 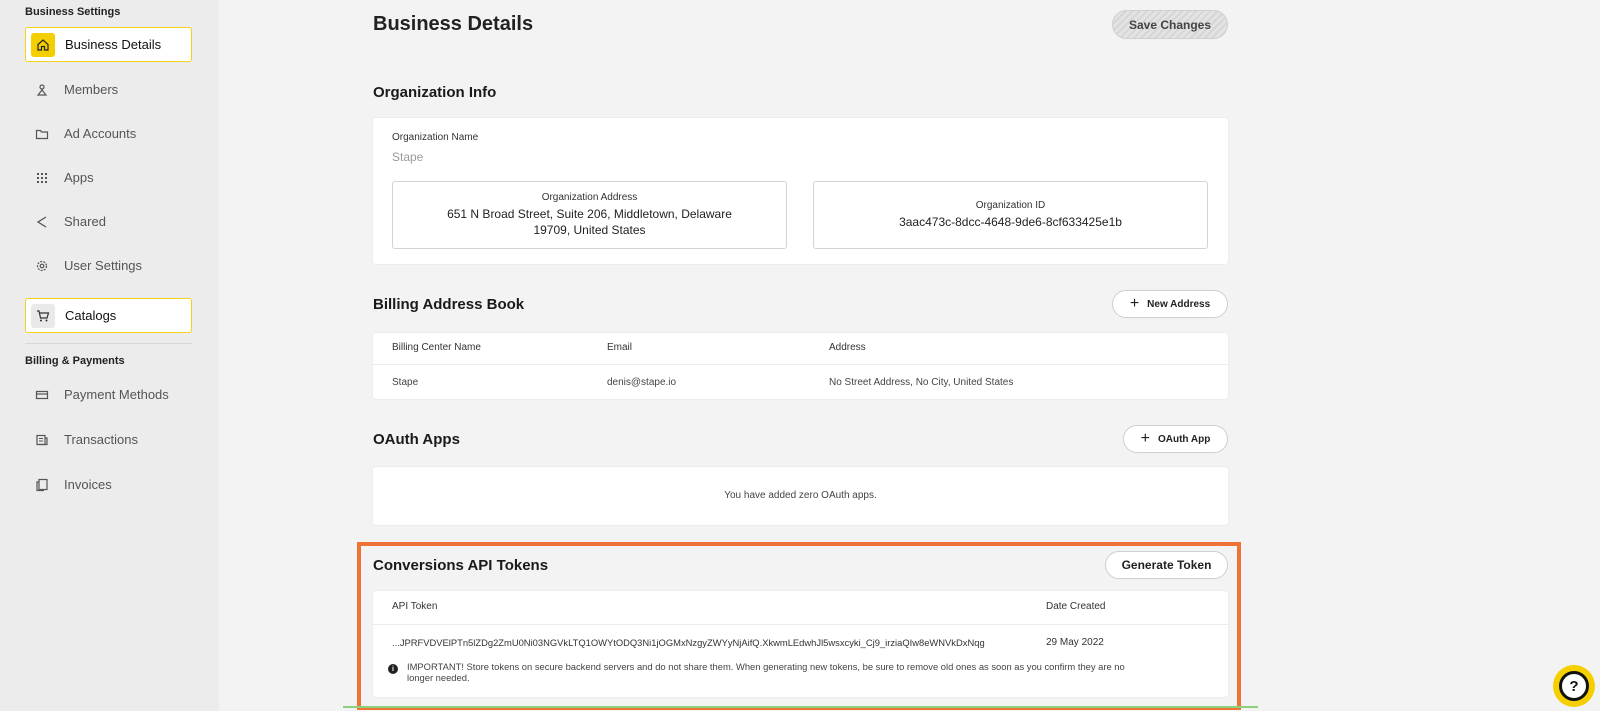 I want to click on new-address-button: + New Address, so click(x=1170, y=304).